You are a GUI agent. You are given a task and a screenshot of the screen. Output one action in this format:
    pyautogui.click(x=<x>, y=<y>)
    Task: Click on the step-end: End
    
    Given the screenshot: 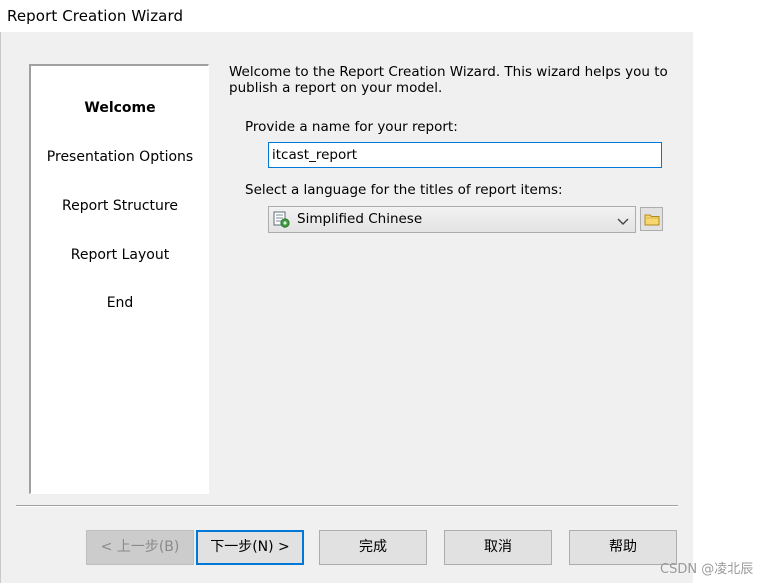 What is the action you would take?
    pyautogui.click(x=120, y=303)
    